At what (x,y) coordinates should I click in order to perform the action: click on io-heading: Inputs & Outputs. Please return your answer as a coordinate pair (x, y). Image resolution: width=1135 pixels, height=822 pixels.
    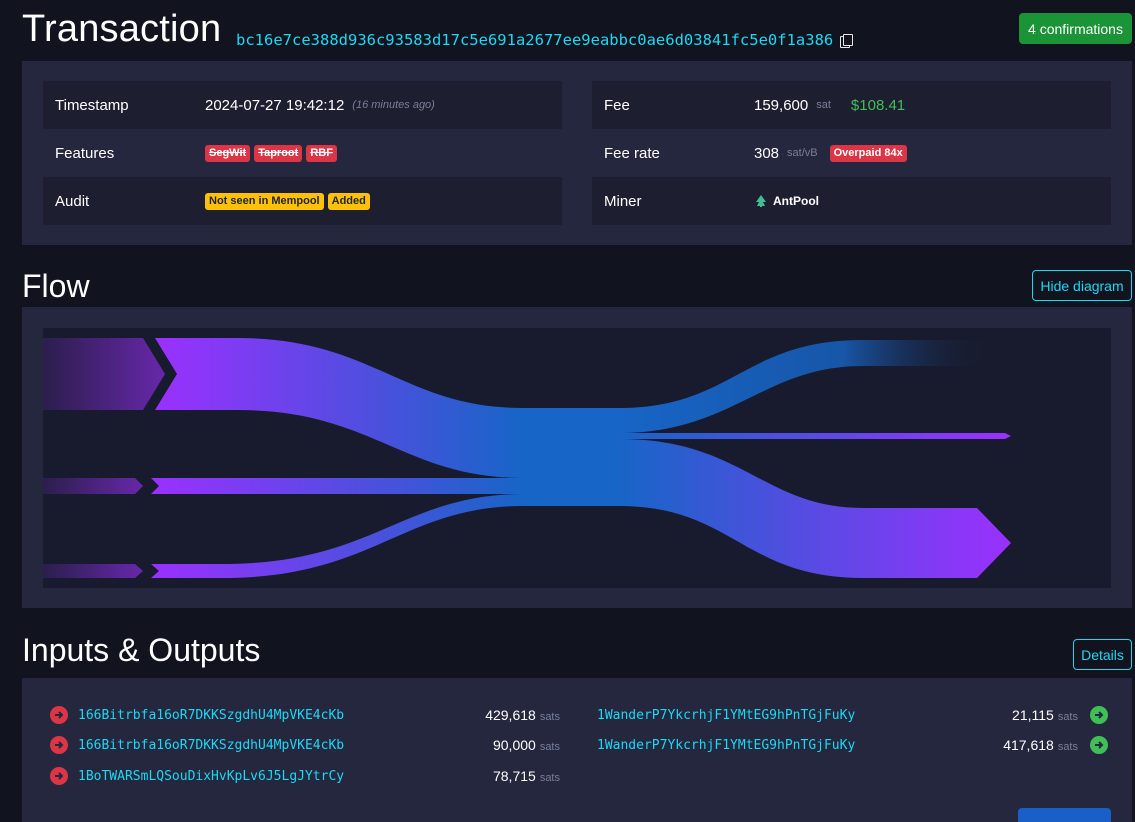
    Looking at the image, I should click on (141, 650).